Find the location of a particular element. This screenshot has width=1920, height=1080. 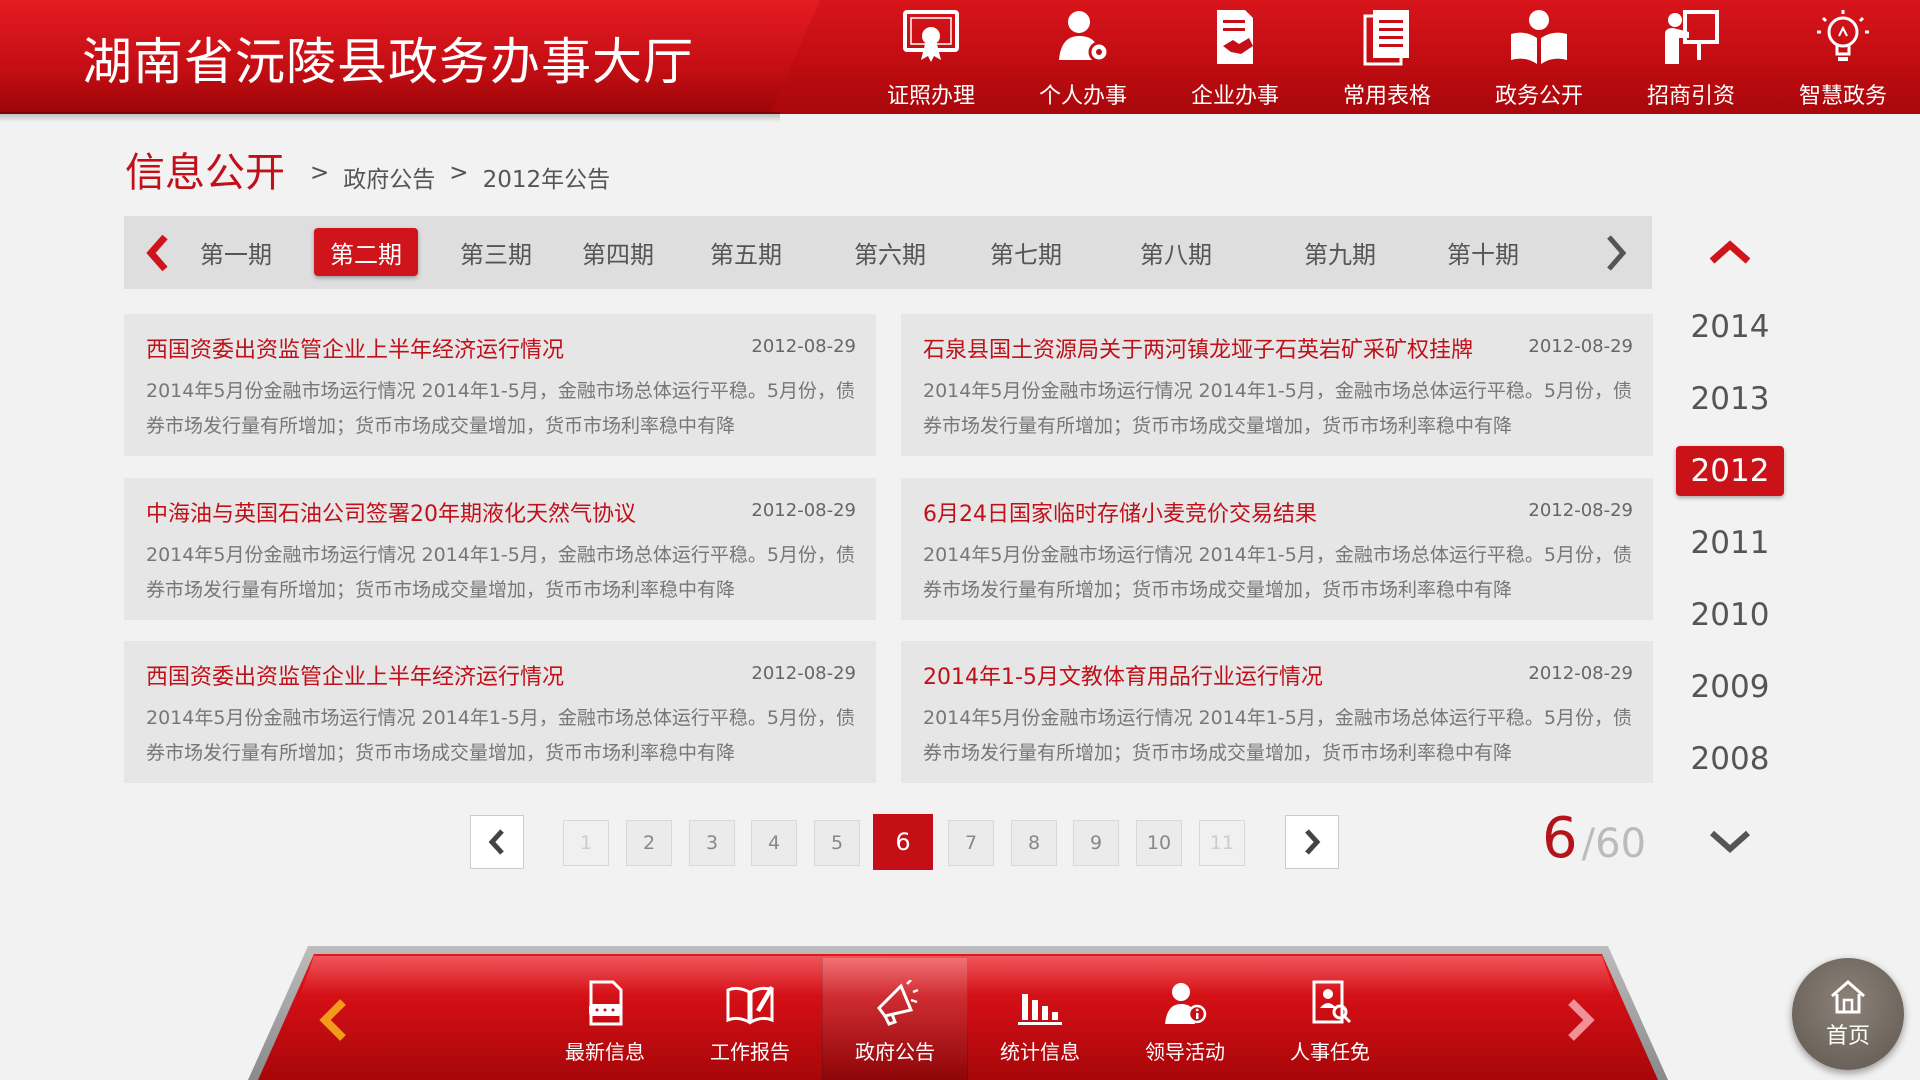

dock-label: 人事任免 is located at coordinates (1330, 1052).